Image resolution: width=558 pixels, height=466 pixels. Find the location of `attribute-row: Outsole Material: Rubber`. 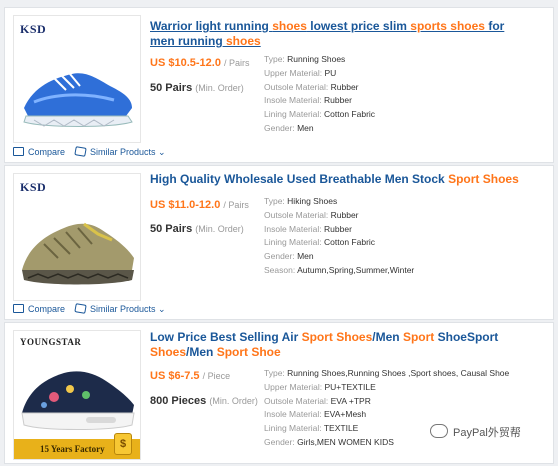

attribute-row: Outsole Material: Rubber is located at coordinates (339, 216).